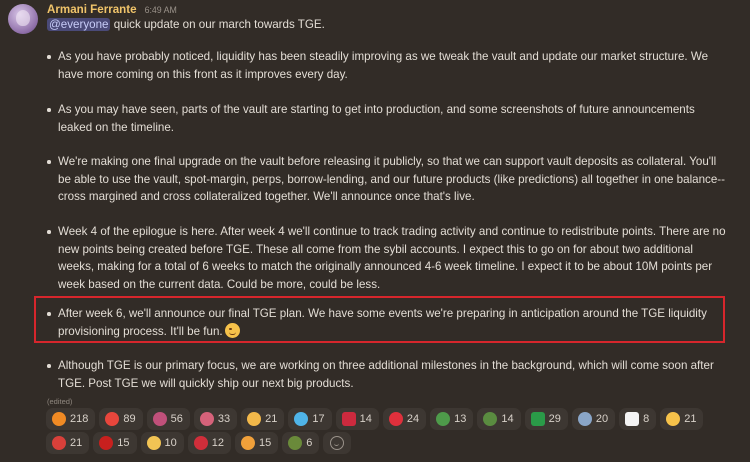  Describe the element at coordinates (443, 419) in the screenshot. I see `frog-icon` at that location.